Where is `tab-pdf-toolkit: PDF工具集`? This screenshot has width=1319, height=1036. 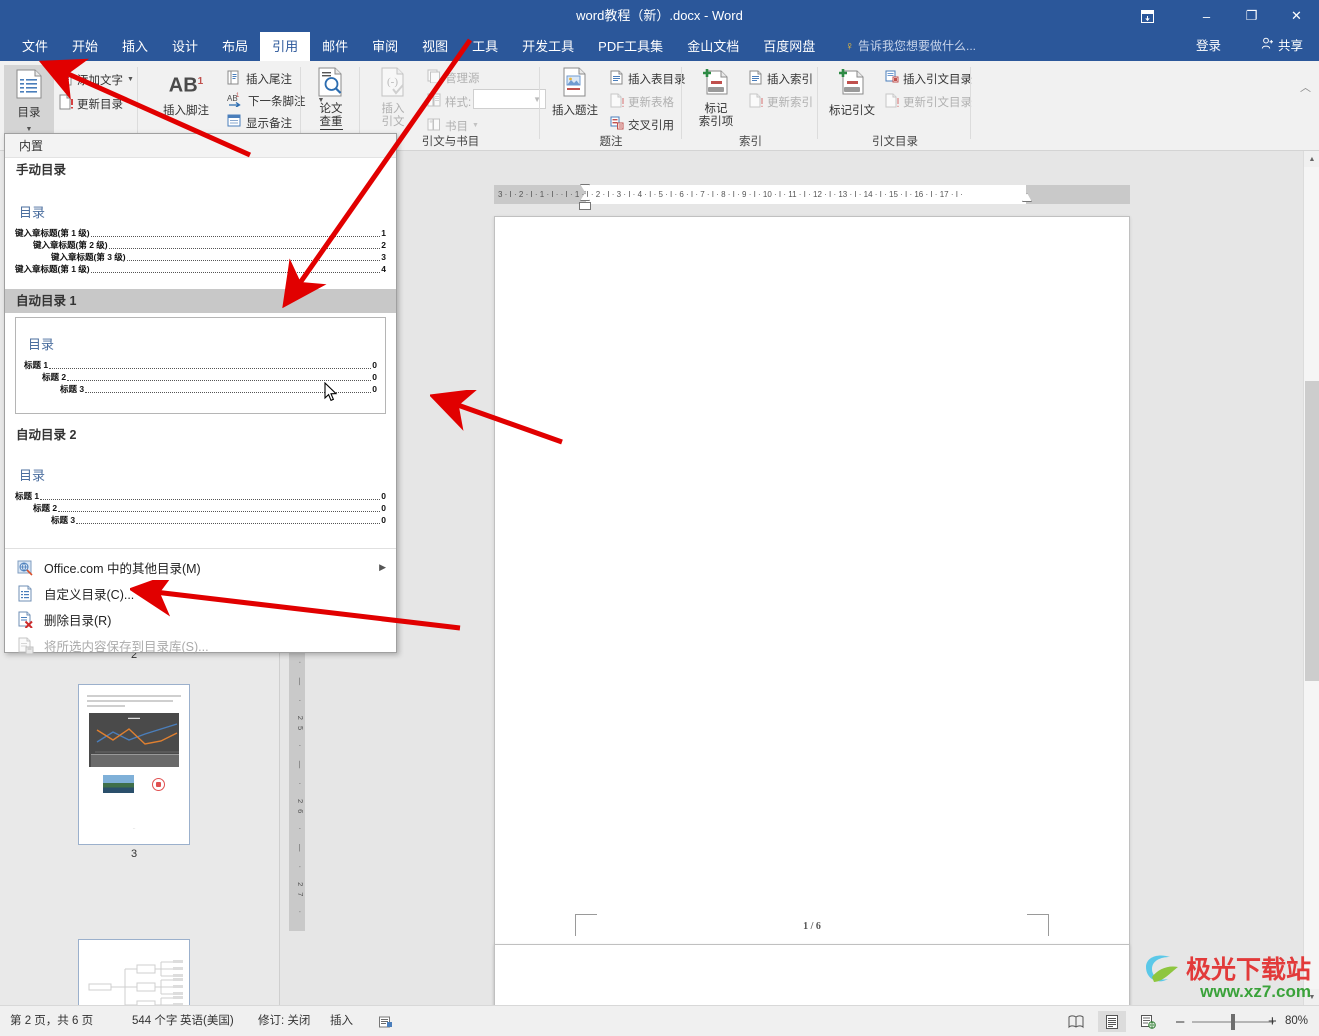
tab-pdf-toolkit: PDF工具集 is located at coordinates (630, 46).